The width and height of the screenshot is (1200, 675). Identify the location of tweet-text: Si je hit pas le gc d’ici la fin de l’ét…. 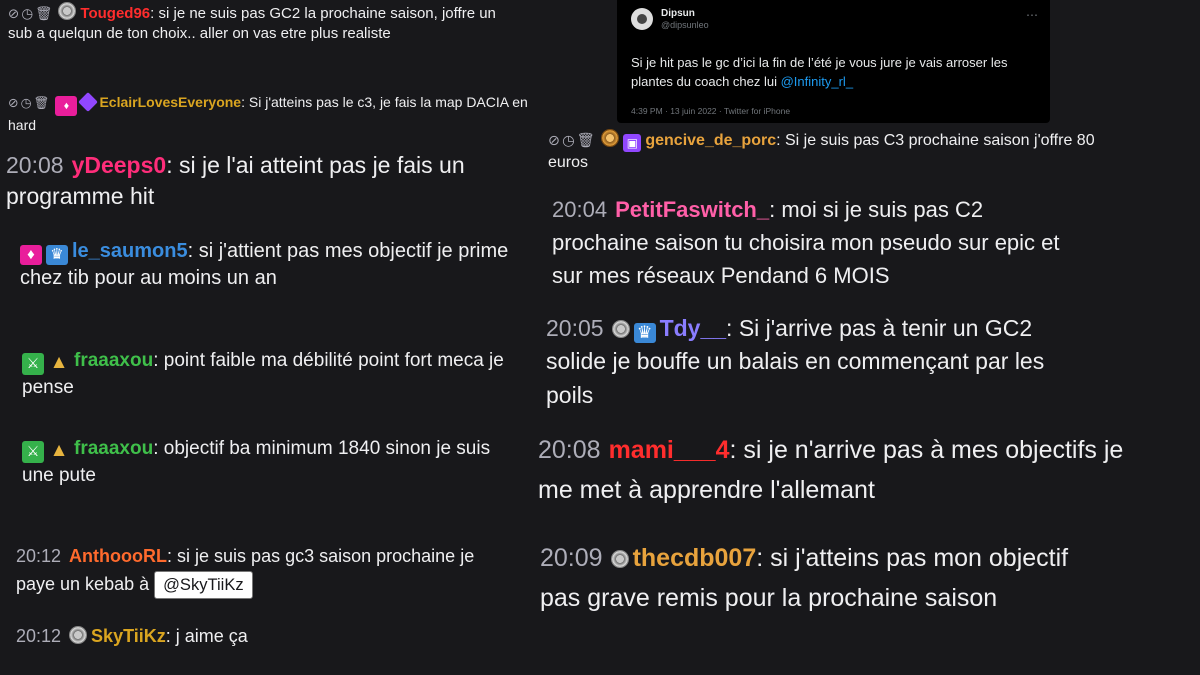
(836, 73).